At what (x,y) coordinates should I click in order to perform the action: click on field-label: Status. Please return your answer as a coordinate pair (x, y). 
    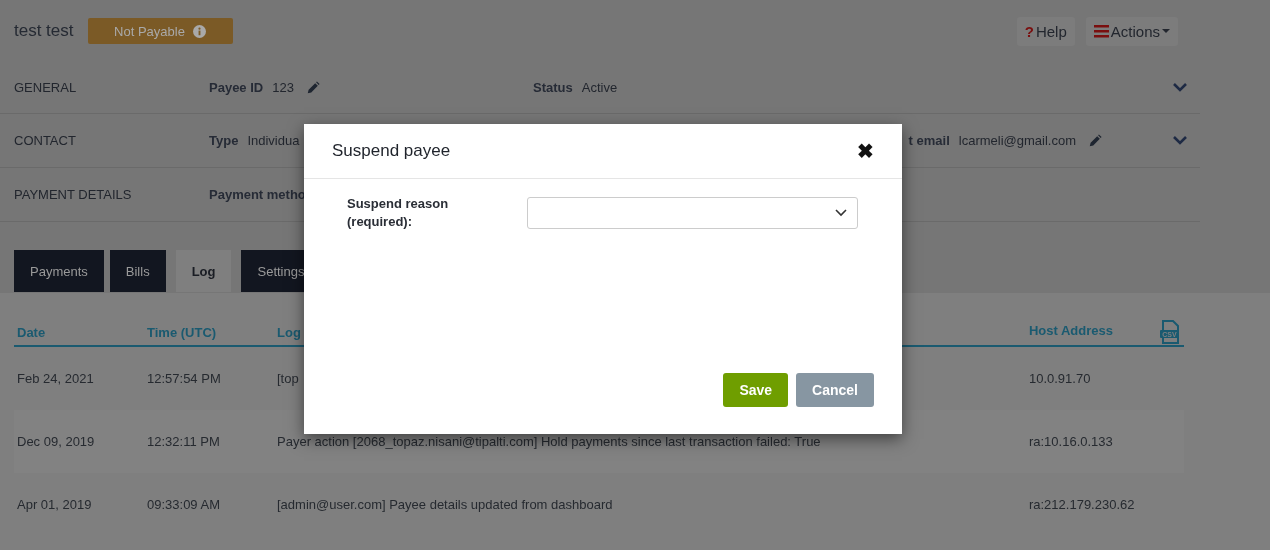
    Looking at the image, I should click on (553, 87).